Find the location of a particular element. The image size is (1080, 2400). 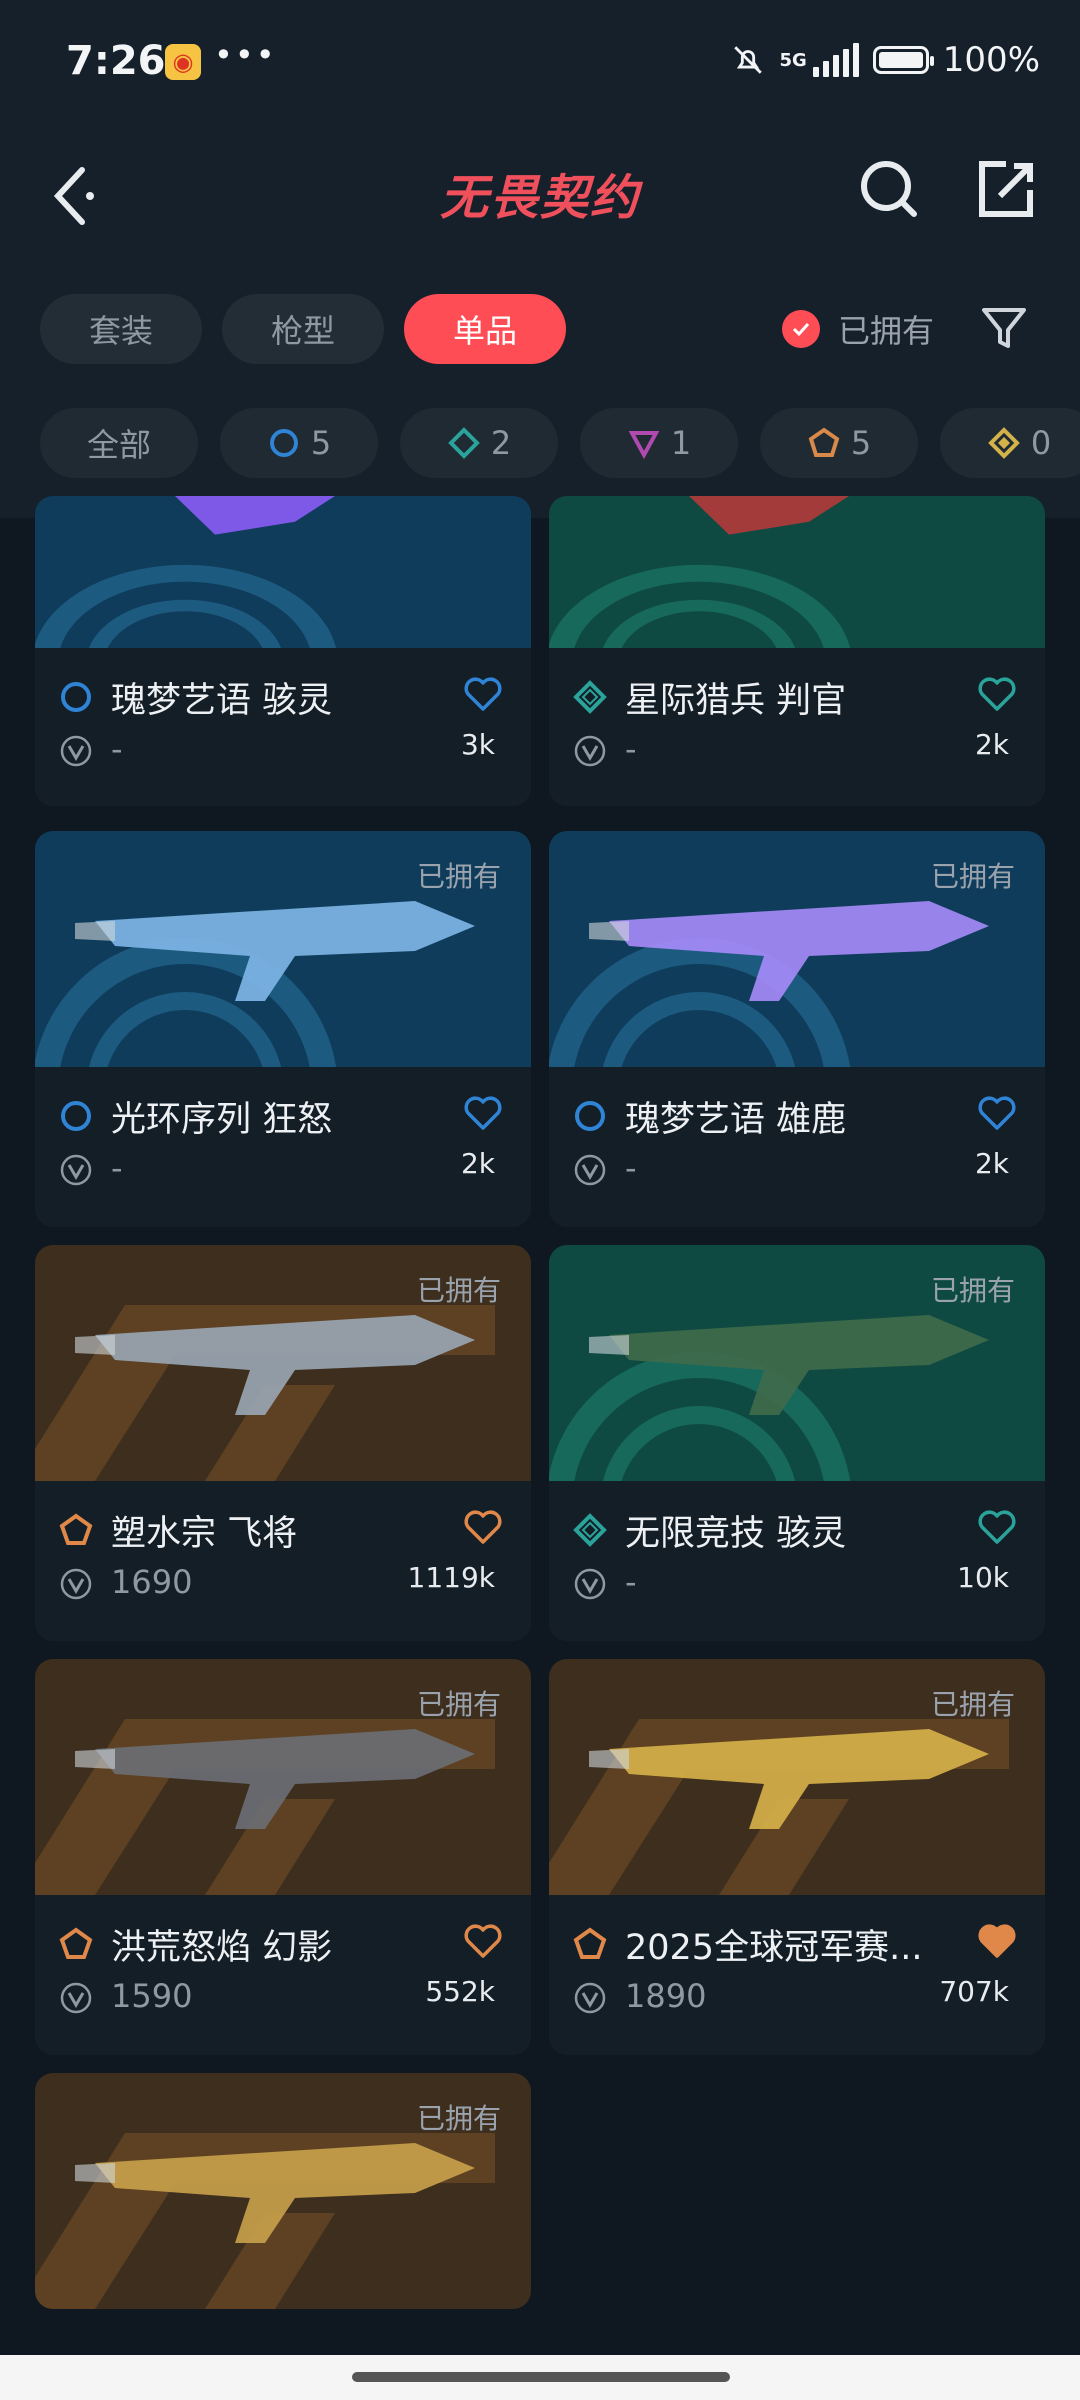

mute-bell-icon is located at coordinates (748, 60).